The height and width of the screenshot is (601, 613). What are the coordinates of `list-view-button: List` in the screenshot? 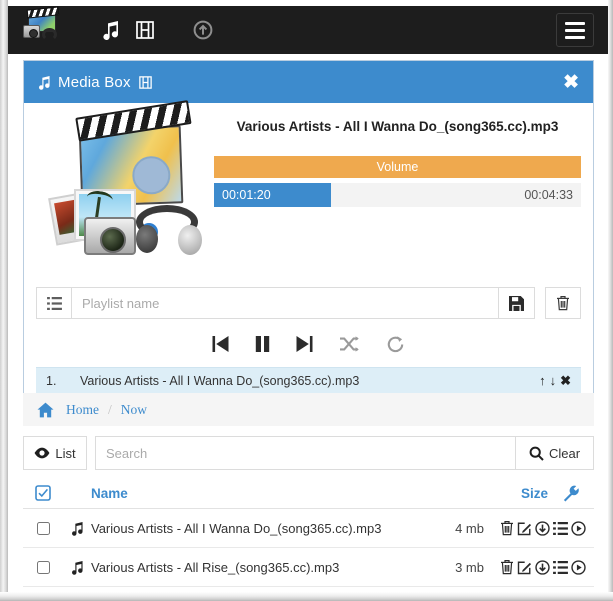 It's located at (55, 453).